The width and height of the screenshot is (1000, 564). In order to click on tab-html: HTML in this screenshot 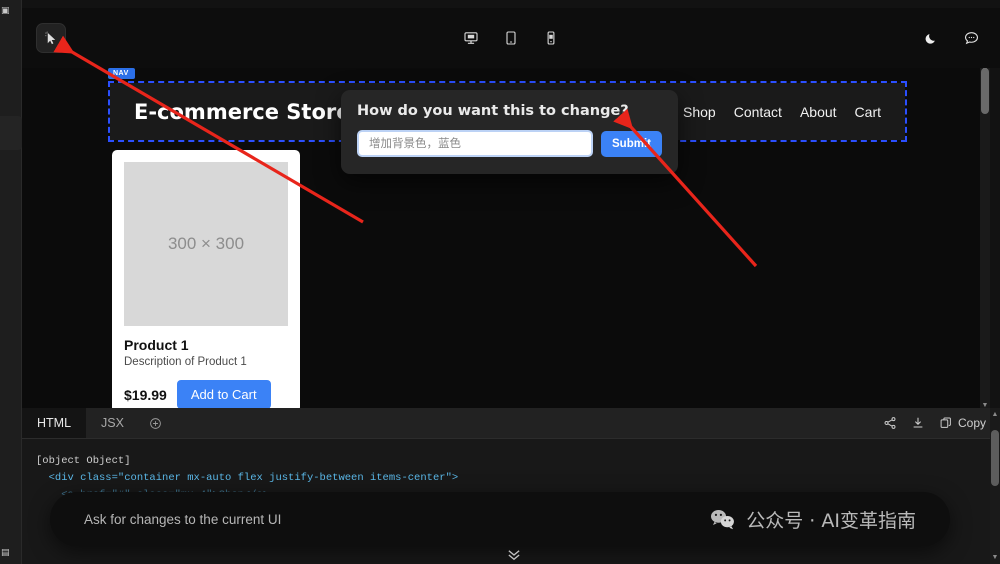, I will do `click(54, 423)`.